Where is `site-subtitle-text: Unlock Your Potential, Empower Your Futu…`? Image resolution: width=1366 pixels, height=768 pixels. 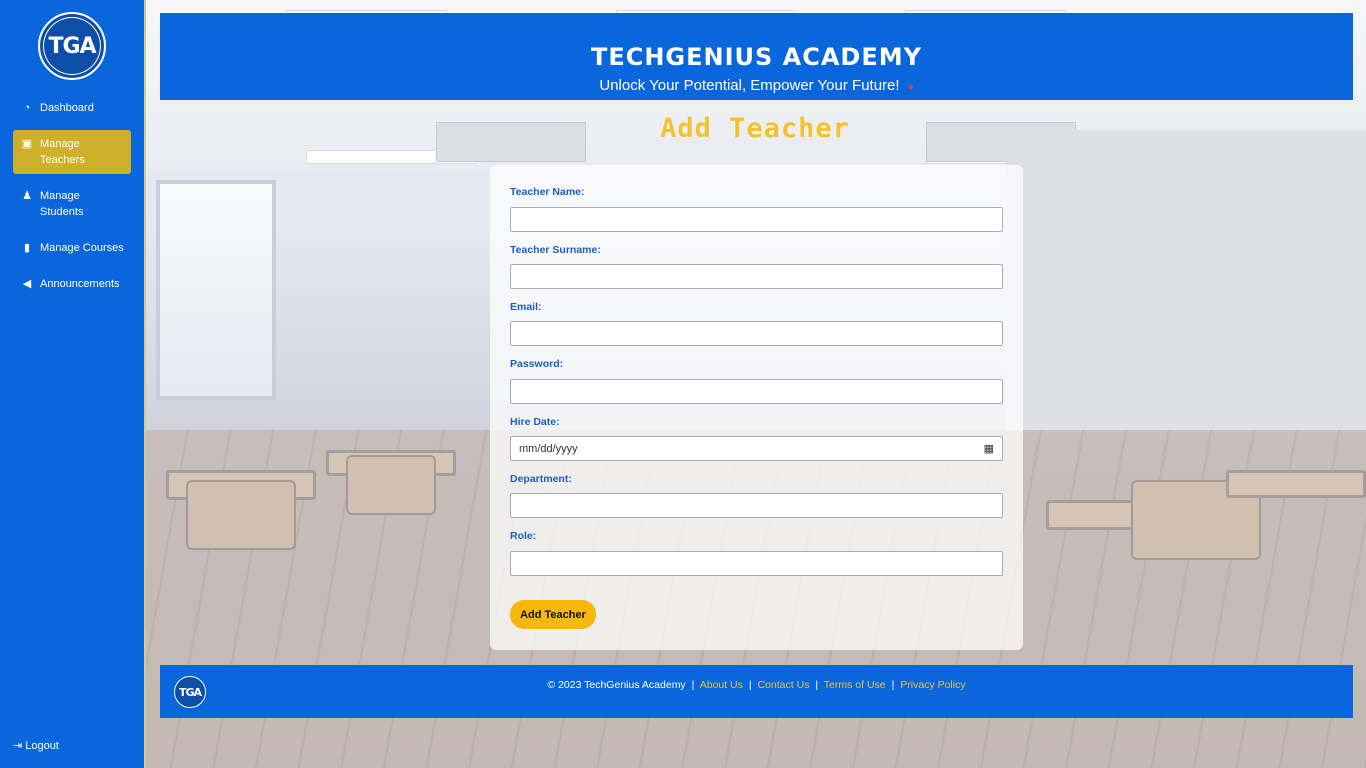 site-subtitle-text: Unlock Your Potential, Empower Your Futu… is located at coordinates (749, 85).